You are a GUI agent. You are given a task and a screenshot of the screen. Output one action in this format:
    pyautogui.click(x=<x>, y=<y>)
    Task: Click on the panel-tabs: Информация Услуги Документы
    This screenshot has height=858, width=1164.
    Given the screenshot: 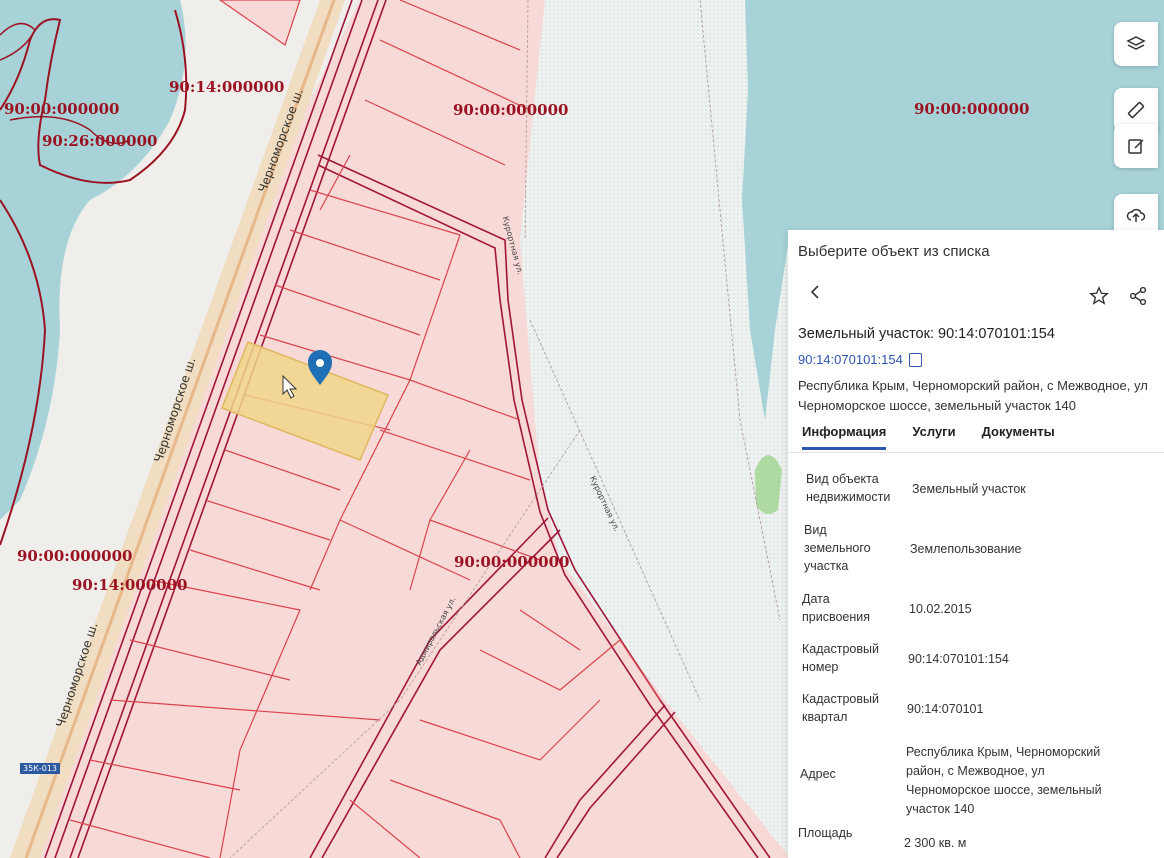 What is the action you would take?
    pyautogui.click(x=928, y=437)
    